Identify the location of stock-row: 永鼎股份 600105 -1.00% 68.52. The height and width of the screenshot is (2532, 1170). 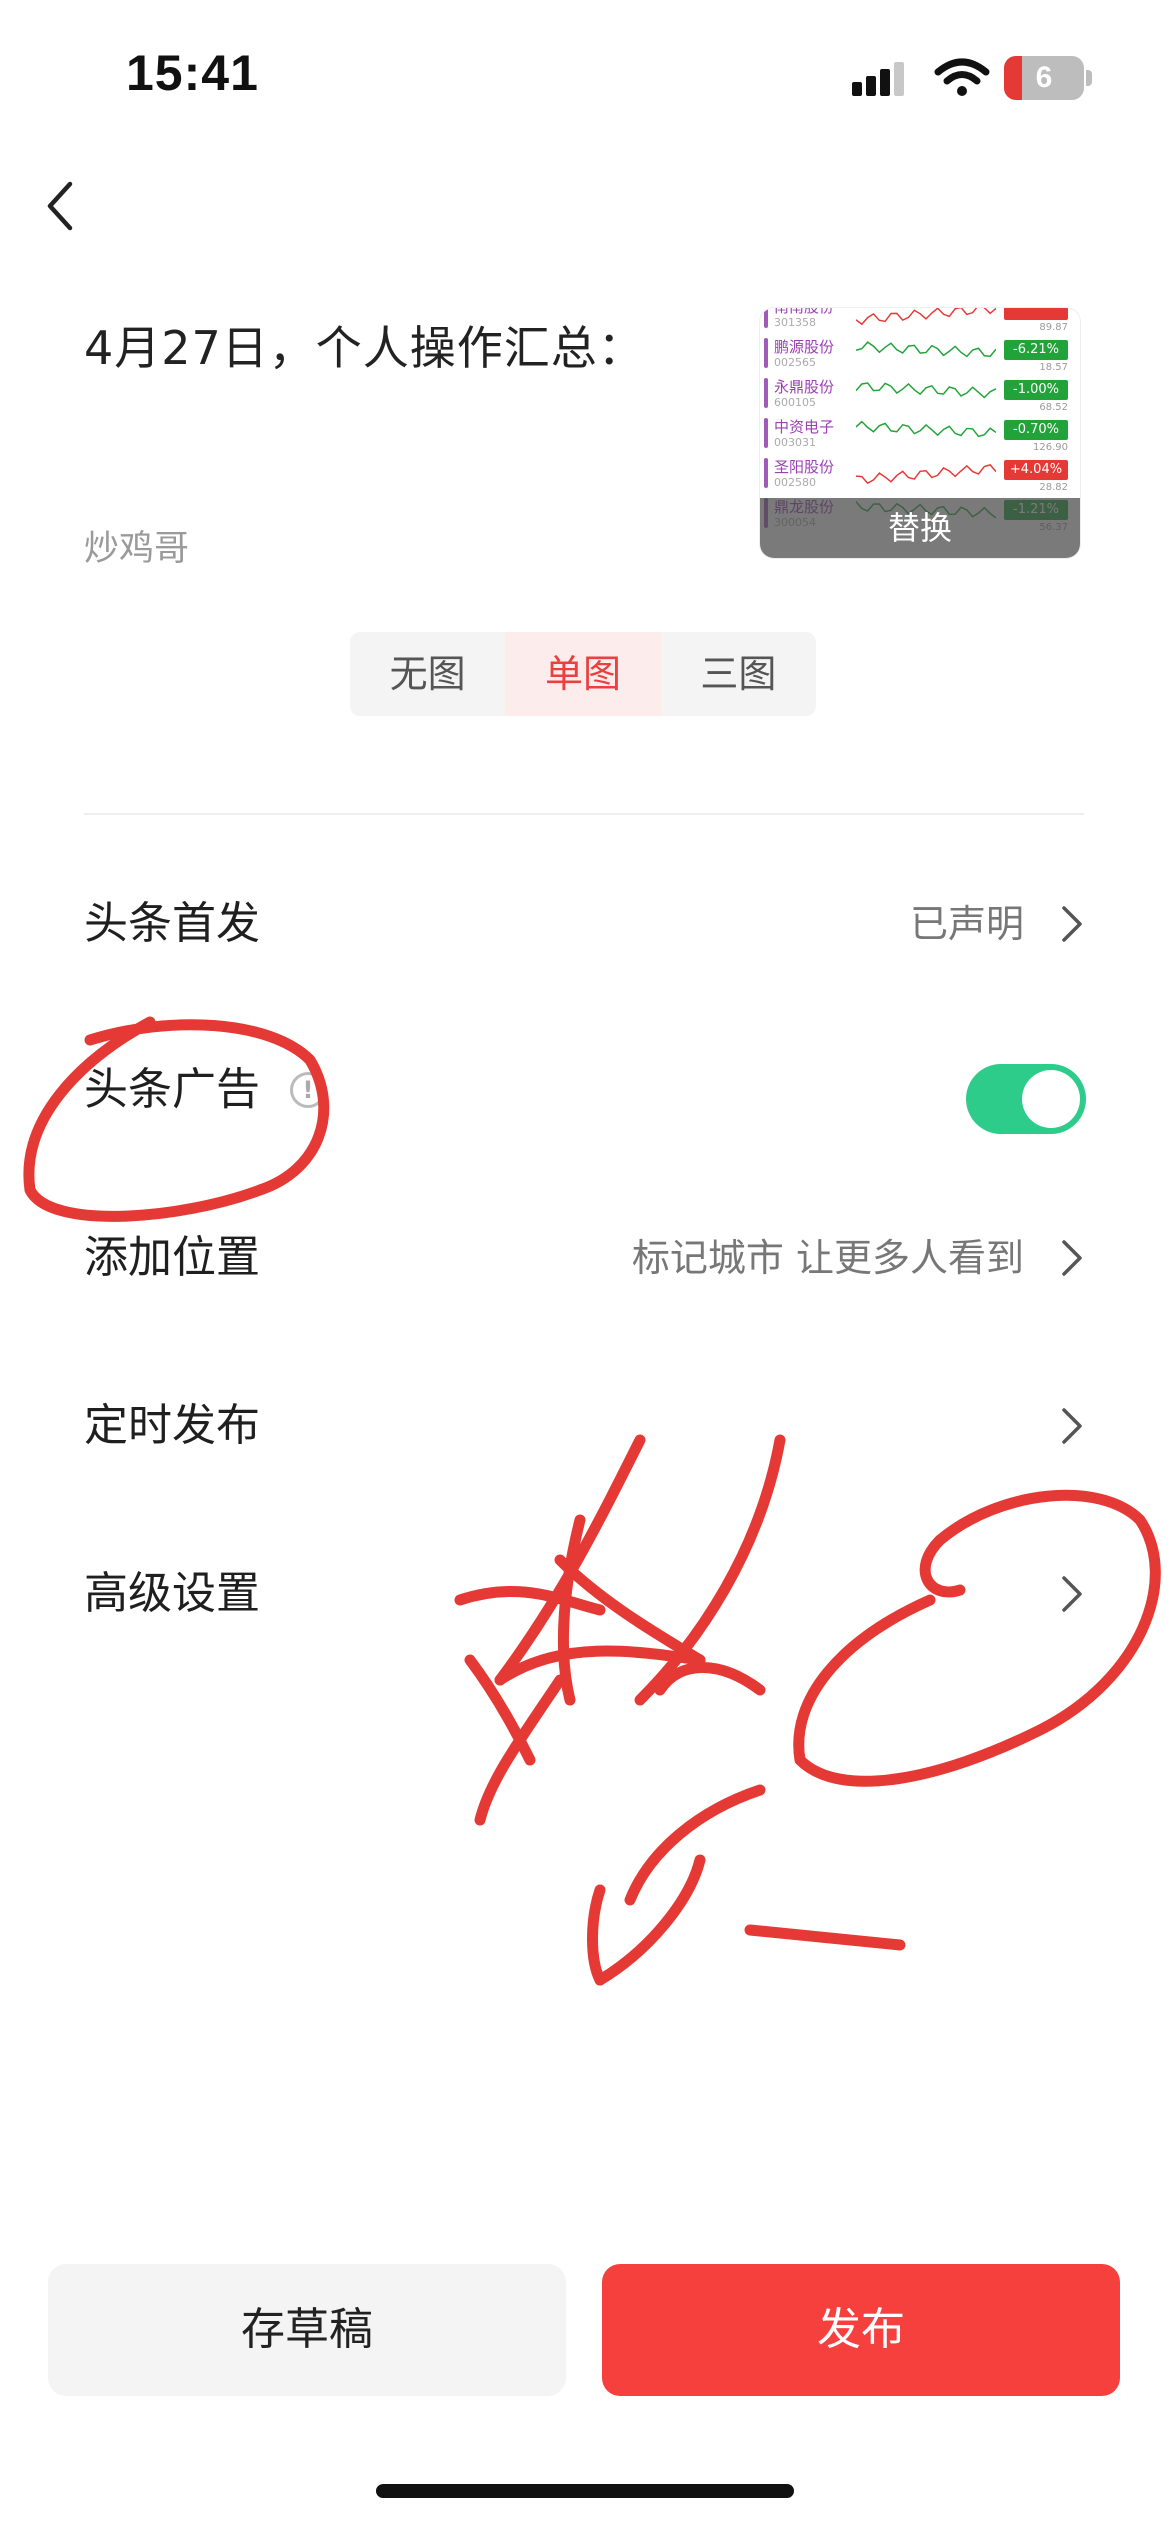
(920, 394).